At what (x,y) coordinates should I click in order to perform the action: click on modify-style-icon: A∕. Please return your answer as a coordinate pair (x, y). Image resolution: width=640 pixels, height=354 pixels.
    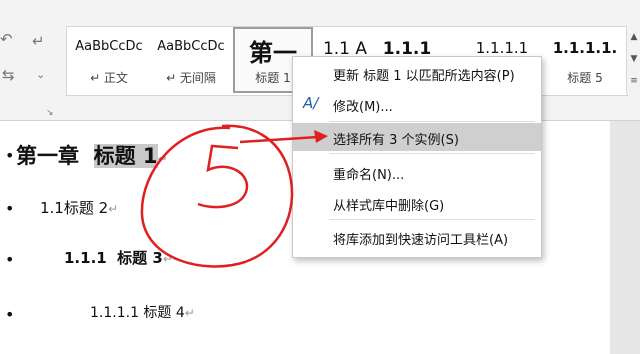
    Looking at the image, I should click on (311, 103).